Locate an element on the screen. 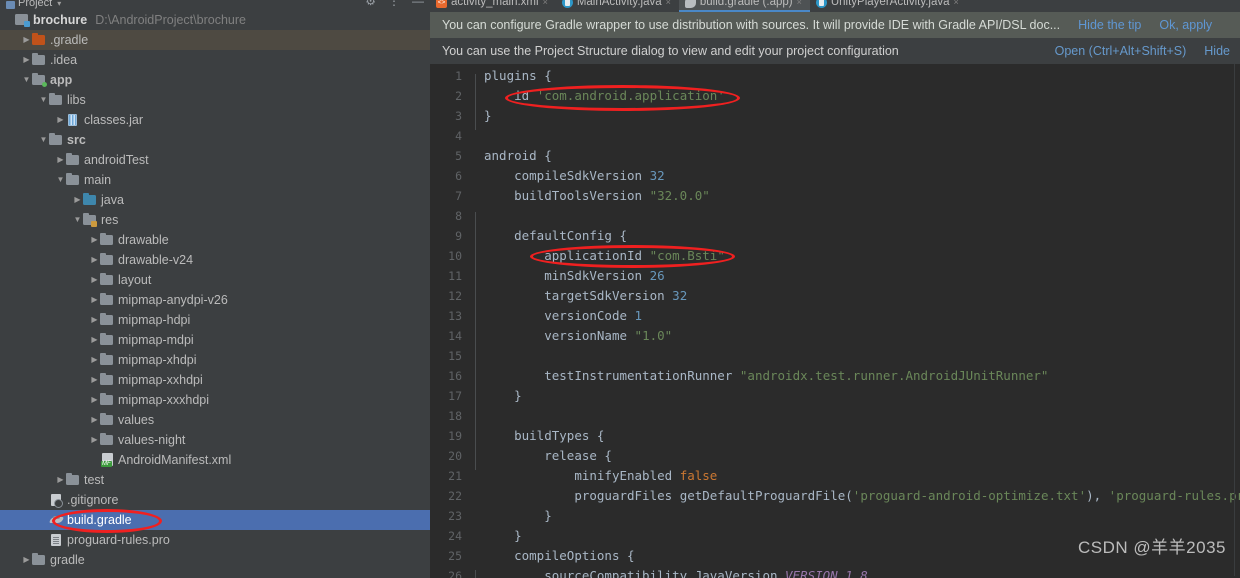 Image resolution: width=1240 pixels, height=578 pixels. code-line: android { is located at coordinates (861, 156).